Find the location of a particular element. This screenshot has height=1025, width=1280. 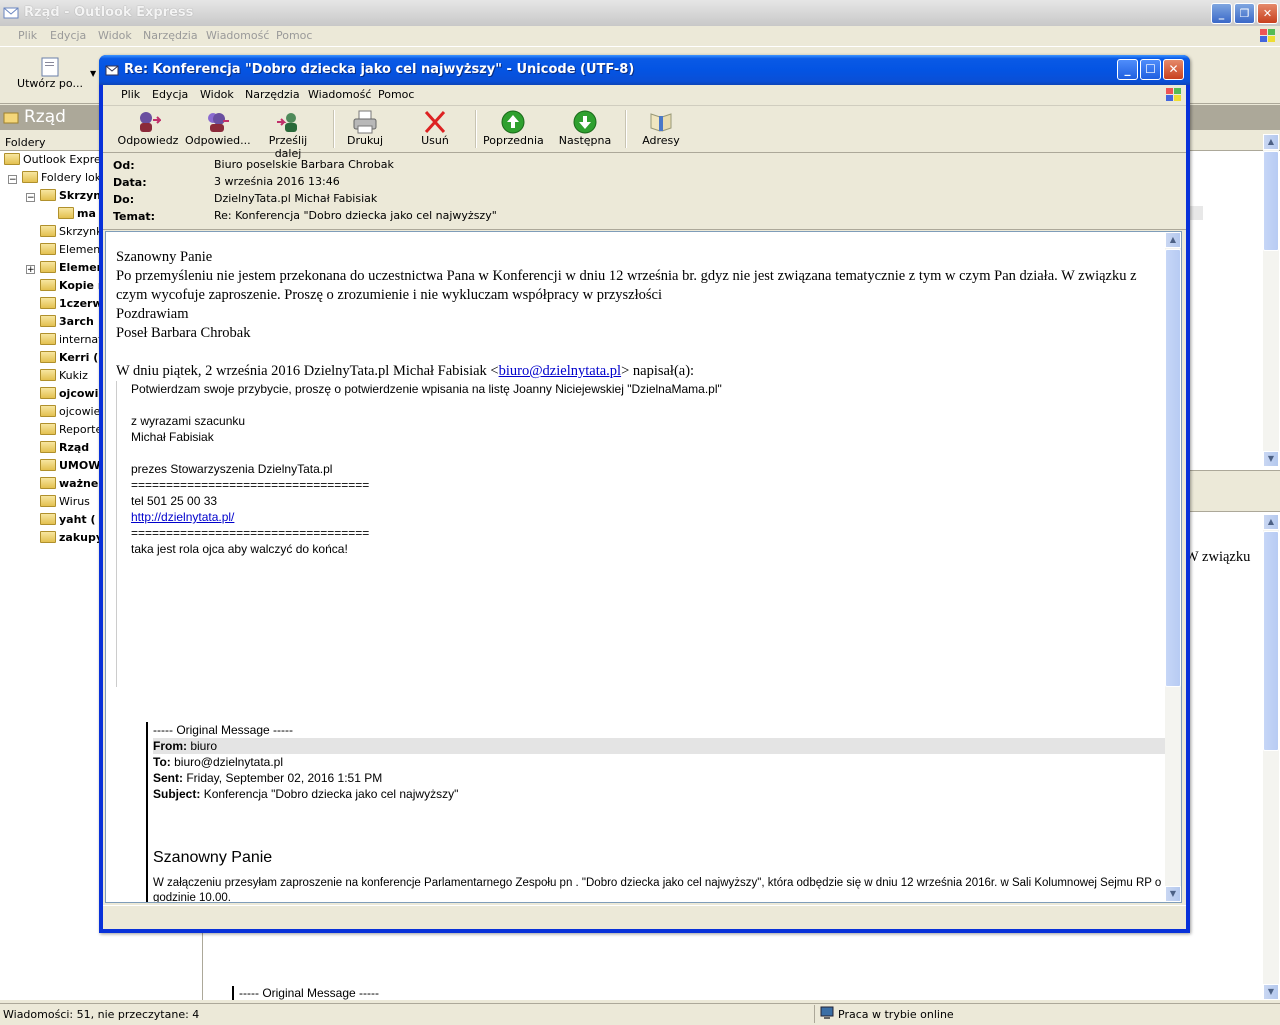

orig-from-label: From: is located at coordinates (170, 746).